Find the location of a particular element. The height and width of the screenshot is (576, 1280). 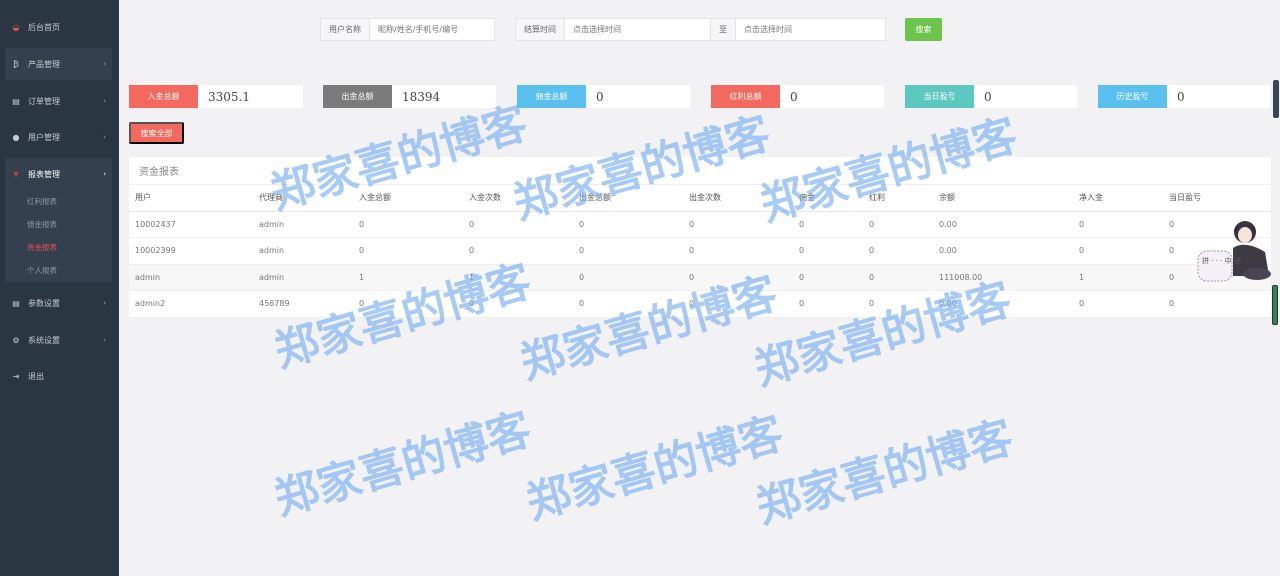

table-cell: admin2 is located at coordinates (191, 304).